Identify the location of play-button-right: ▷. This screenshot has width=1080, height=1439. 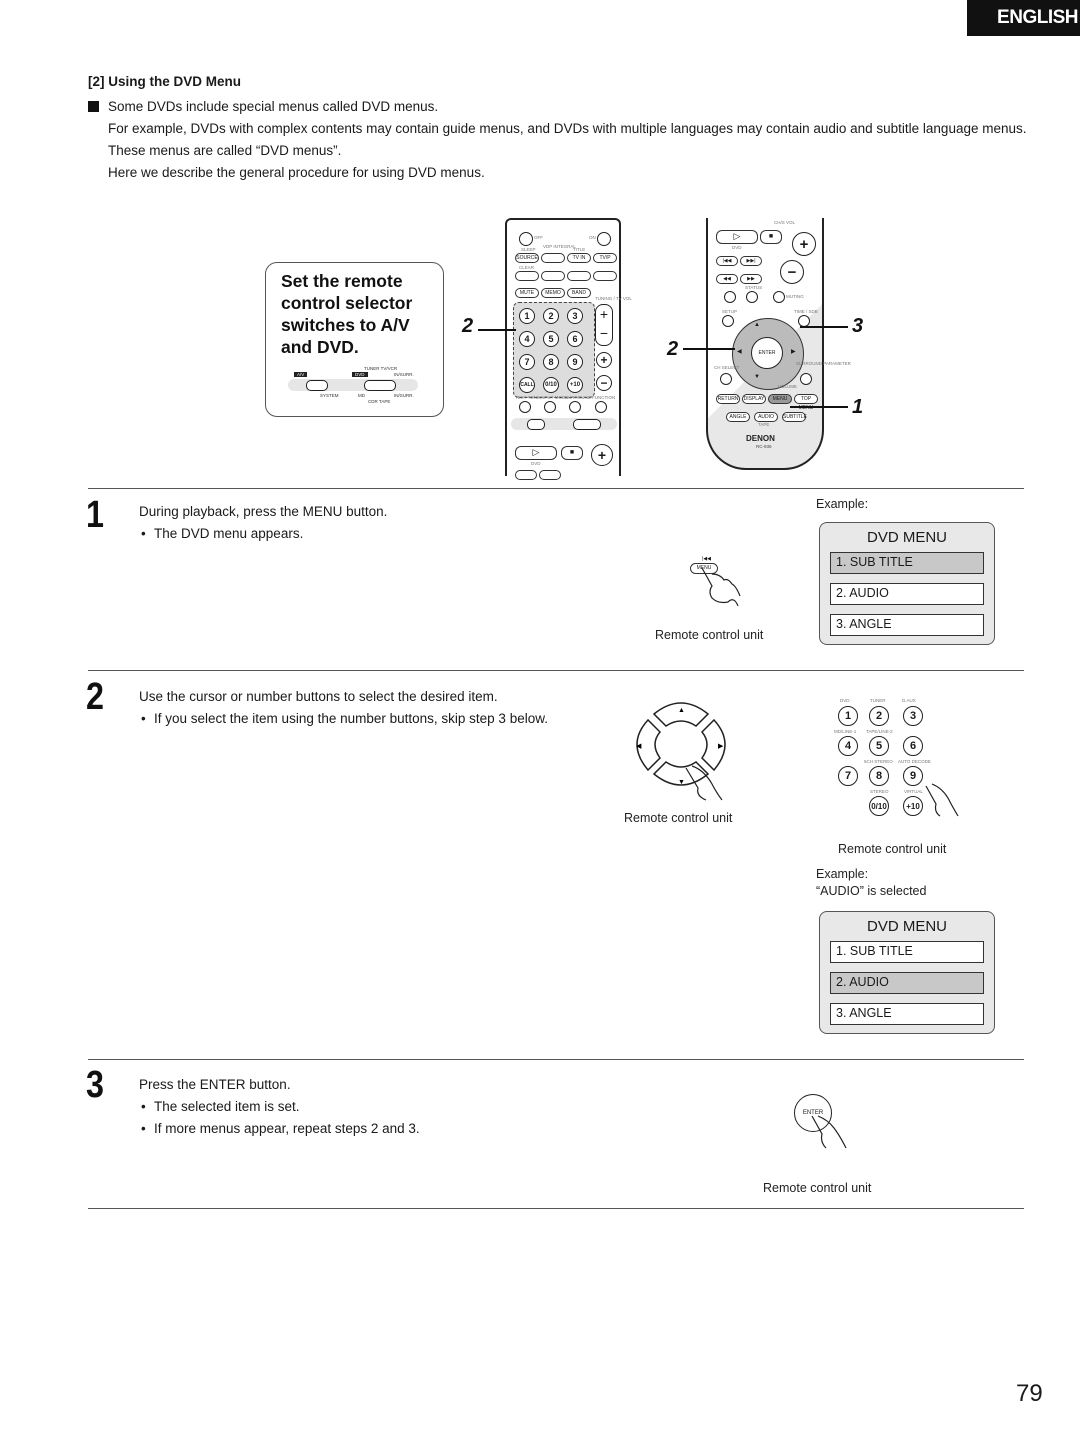
(737, 237).